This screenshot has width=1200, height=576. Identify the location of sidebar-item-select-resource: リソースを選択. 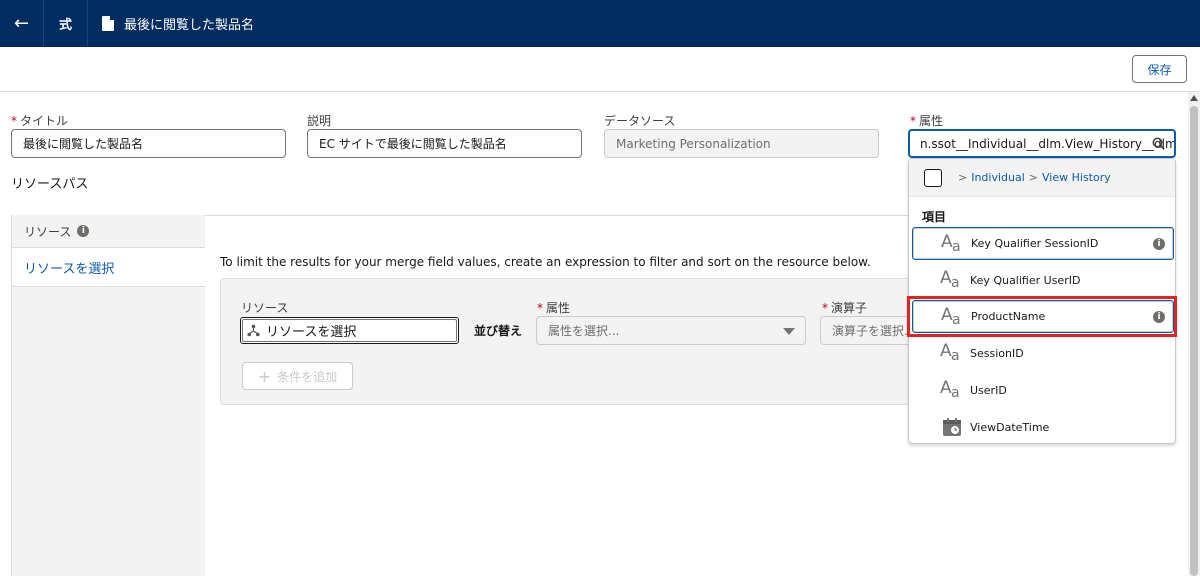
(108, 267).